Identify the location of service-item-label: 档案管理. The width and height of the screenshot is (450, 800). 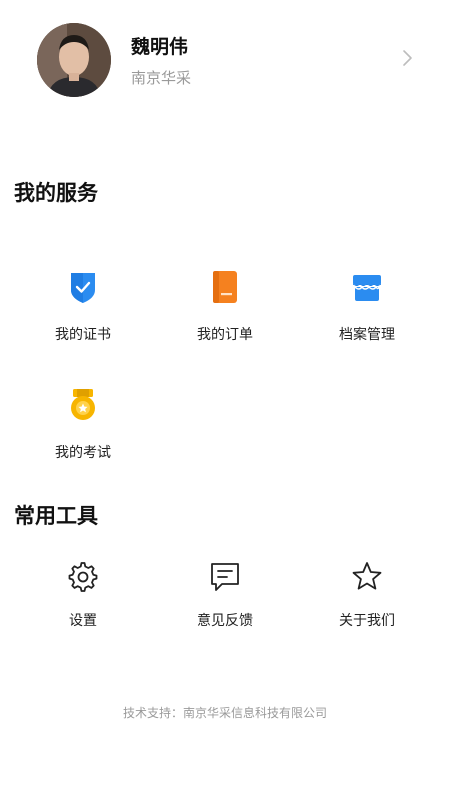
(367, 335).